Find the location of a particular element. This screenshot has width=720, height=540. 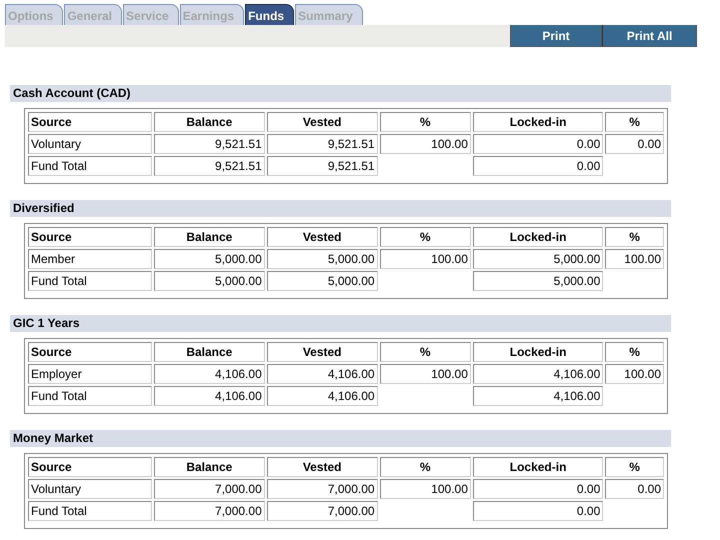

table-cell: Member is located at coordinates (90, 259).